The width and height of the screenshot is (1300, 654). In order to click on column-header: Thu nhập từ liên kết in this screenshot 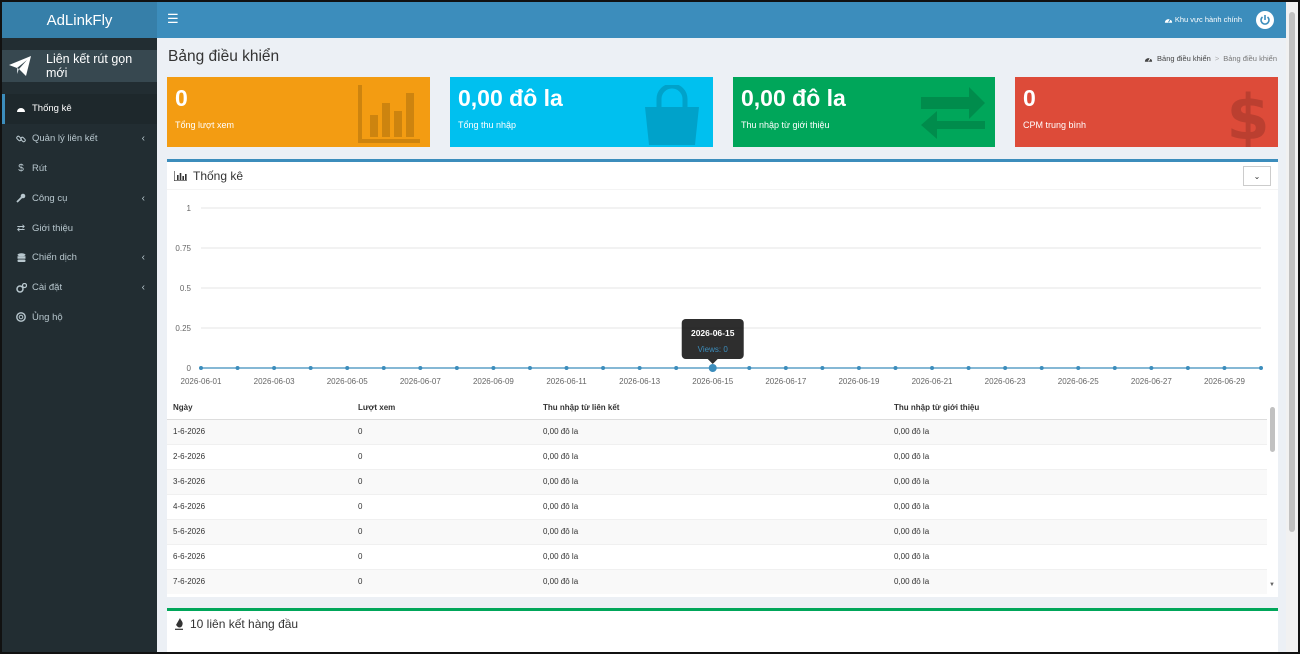, I will do `click(712, 408)`.